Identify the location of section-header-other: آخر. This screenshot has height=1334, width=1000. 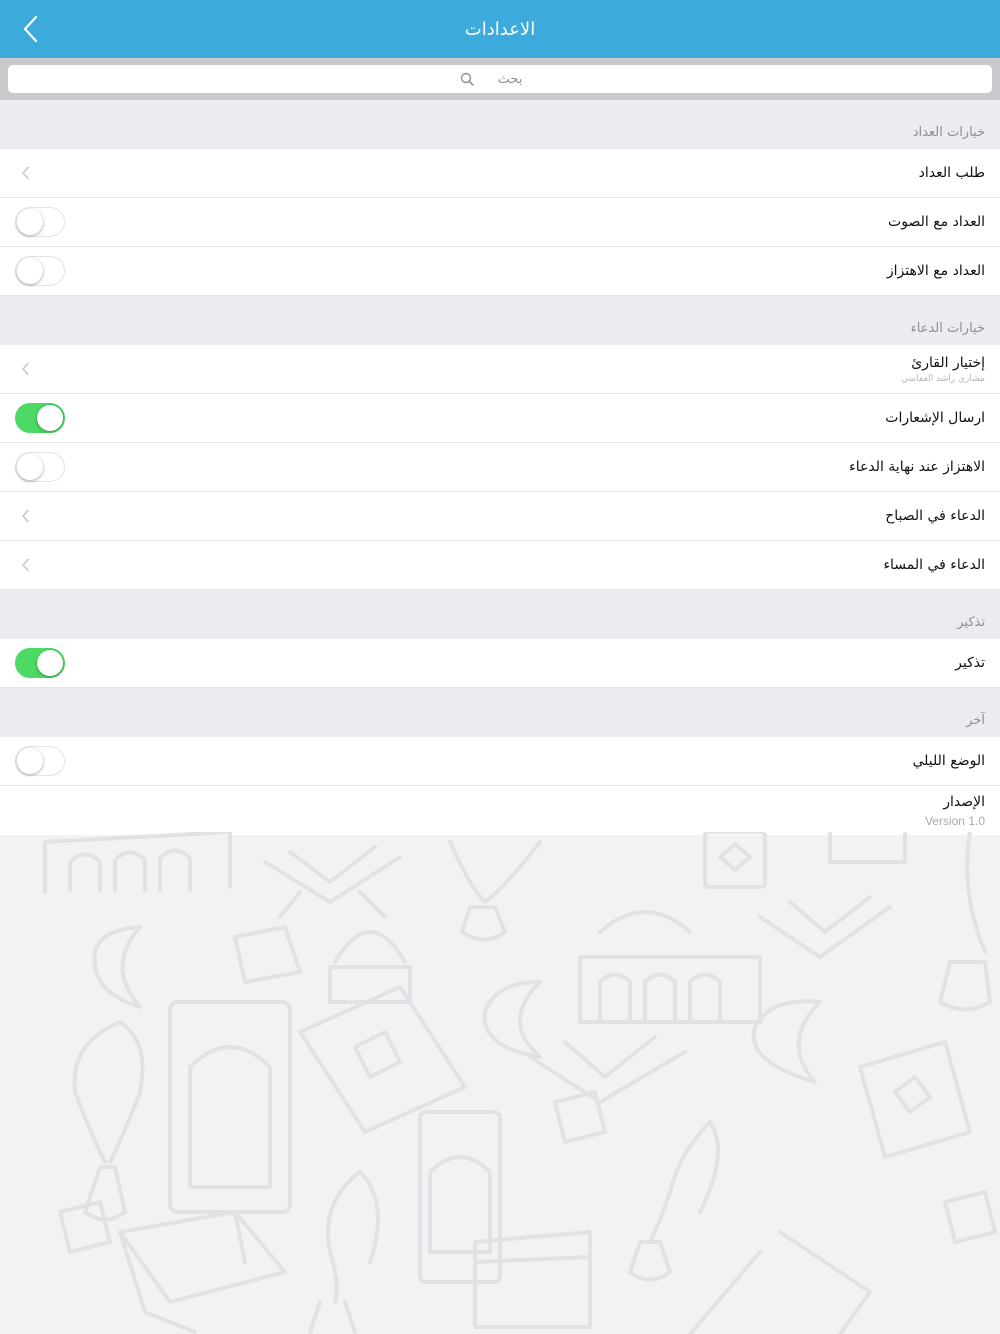
(975, 720).